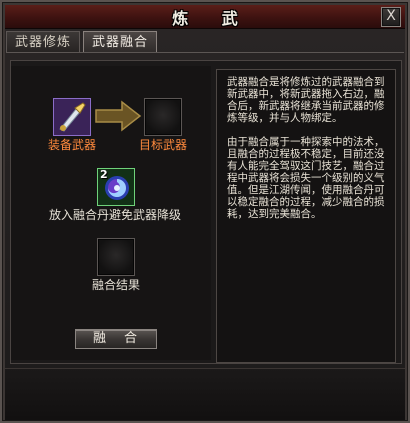 This screenshot has height=423, width=410. What do you see at coordinates (116, 339) in the screenshot?
I see `fuse-button: 融合` at bounding box center [116, 339].